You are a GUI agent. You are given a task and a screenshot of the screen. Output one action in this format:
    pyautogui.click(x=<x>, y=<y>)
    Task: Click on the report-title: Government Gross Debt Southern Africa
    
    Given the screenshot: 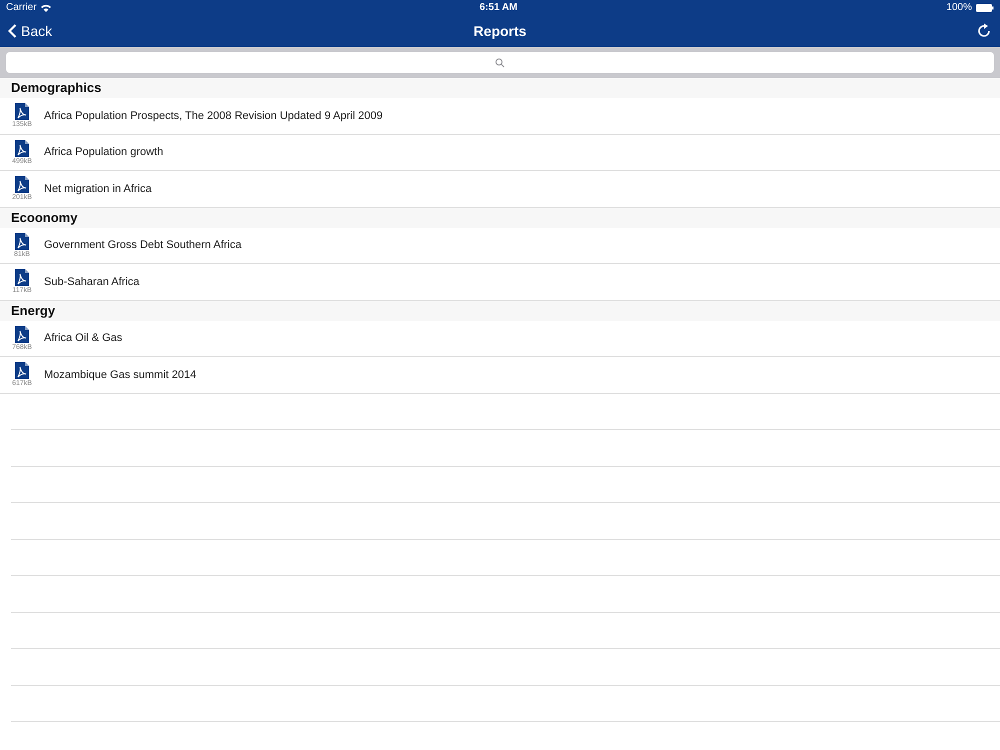 What is the action you would take?
    pyautogui.click(x=143, y=245)
    